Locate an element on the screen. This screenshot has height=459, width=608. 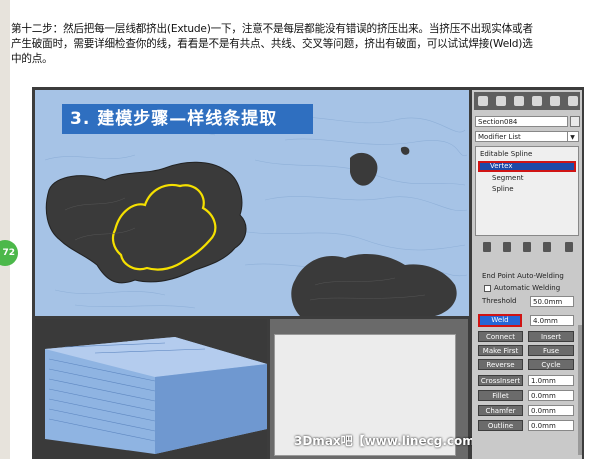
modifier-list-label: Modifier List is located at coordinates (499, 137).